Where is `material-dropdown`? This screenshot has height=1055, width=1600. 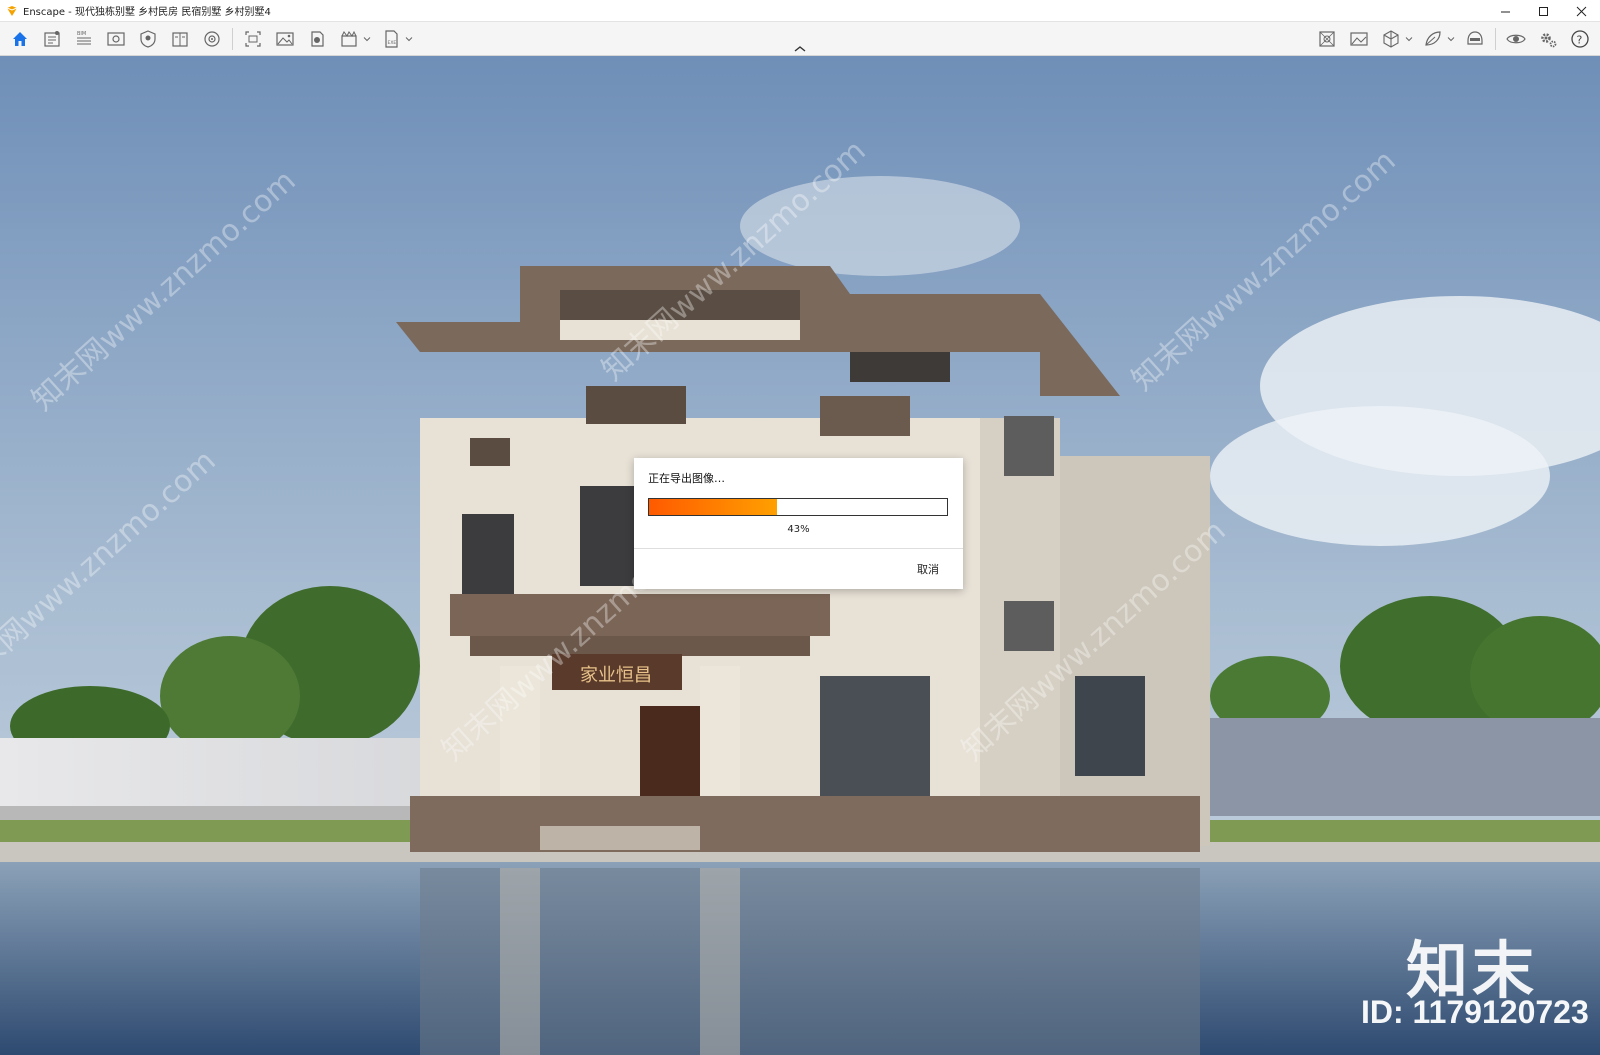
material-dropdown is located at coordinates (1451, 39).